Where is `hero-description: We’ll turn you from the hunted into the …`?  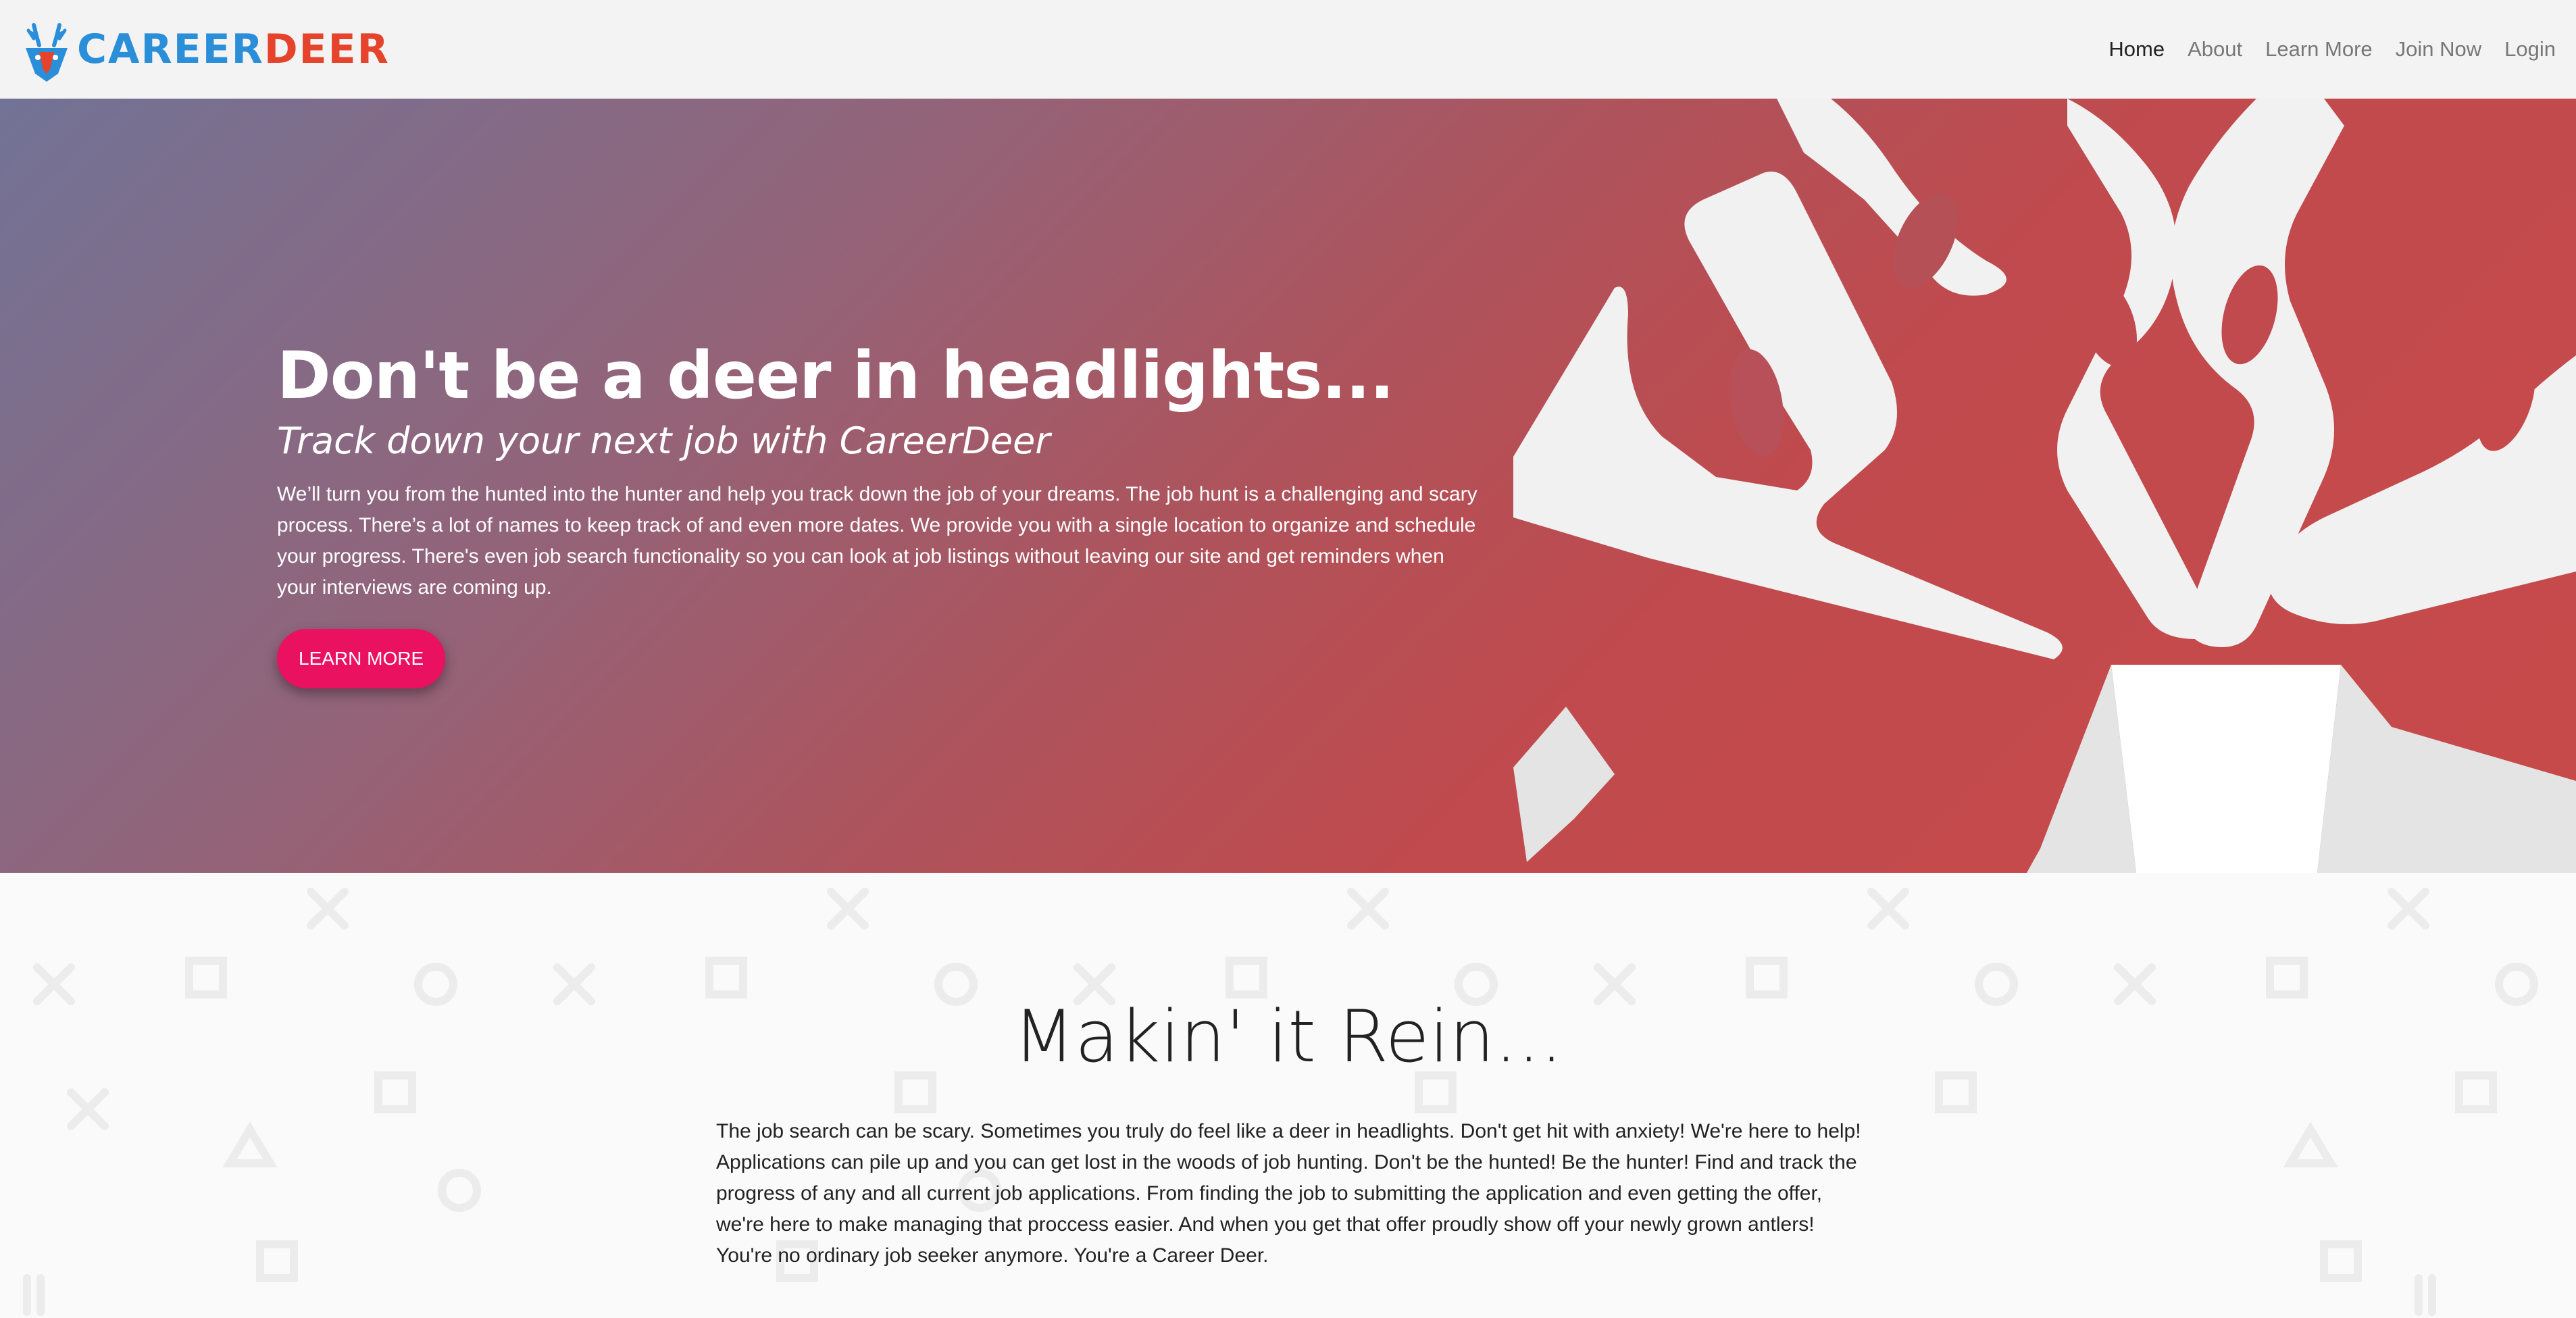
hero-description: We’ll turn you from the hunted into the … is located at coordinates (877, 540).